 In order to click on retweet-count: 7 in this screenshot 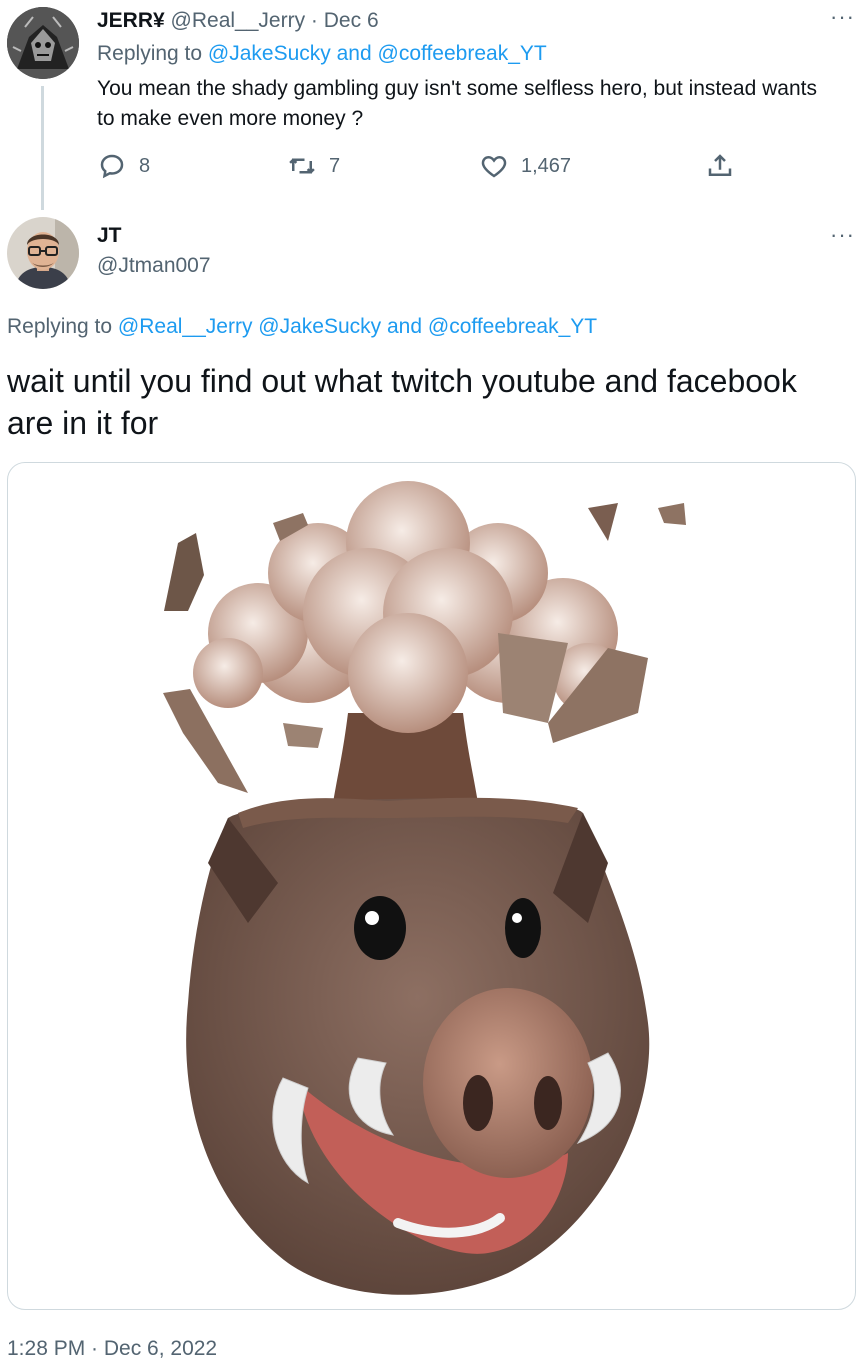, I will do `click(335, 165)`.